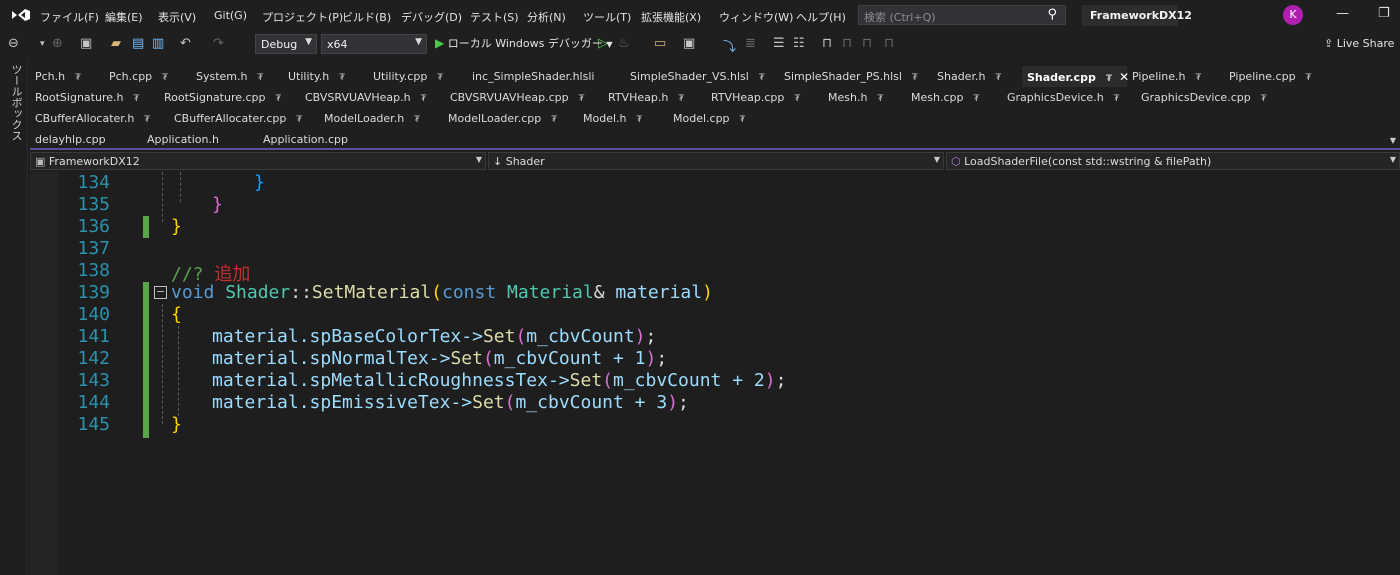  What do you see at coordinates (821, 17) in the screenshot?
I see `menu-help: ヘルプ(H)` at bounding box center [821, 17].